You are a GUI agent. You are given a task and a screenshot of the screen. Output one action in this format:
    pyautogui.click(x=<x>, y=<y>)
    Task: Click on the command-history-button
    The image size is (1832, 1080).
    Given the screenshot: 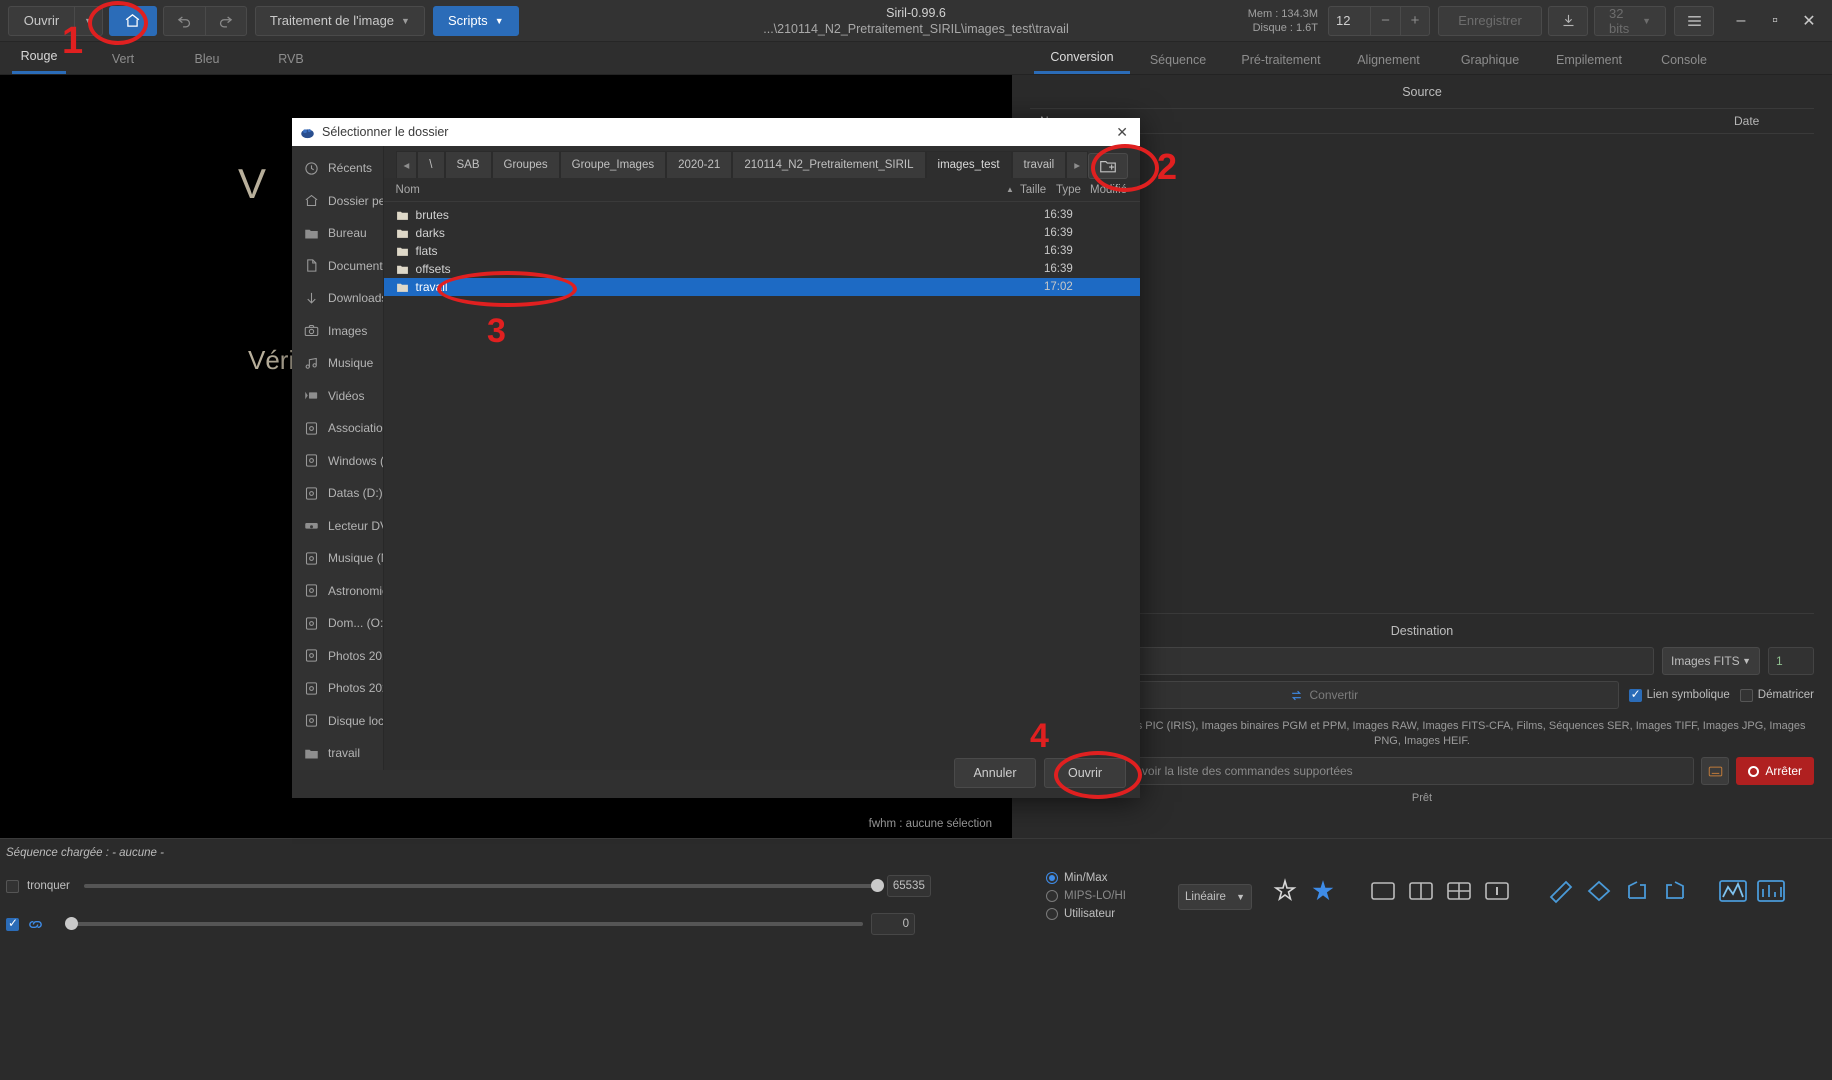 What is the action you would take?
    pyautogui.click(x=1715, y=771)
    